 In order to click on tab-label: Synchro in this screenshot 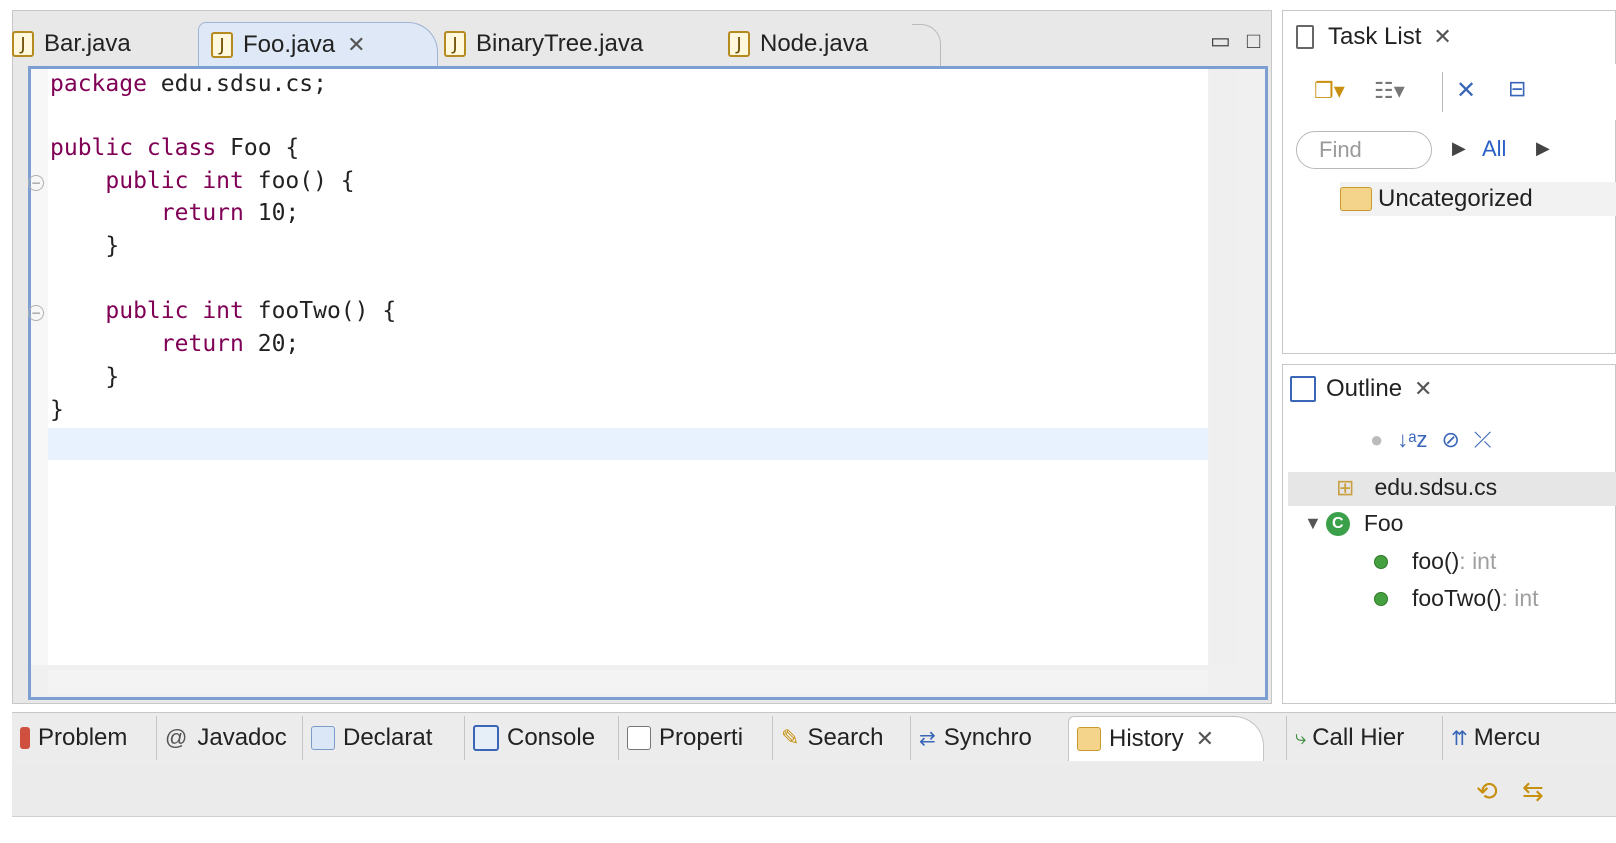, I will do `click(987, 737)`.